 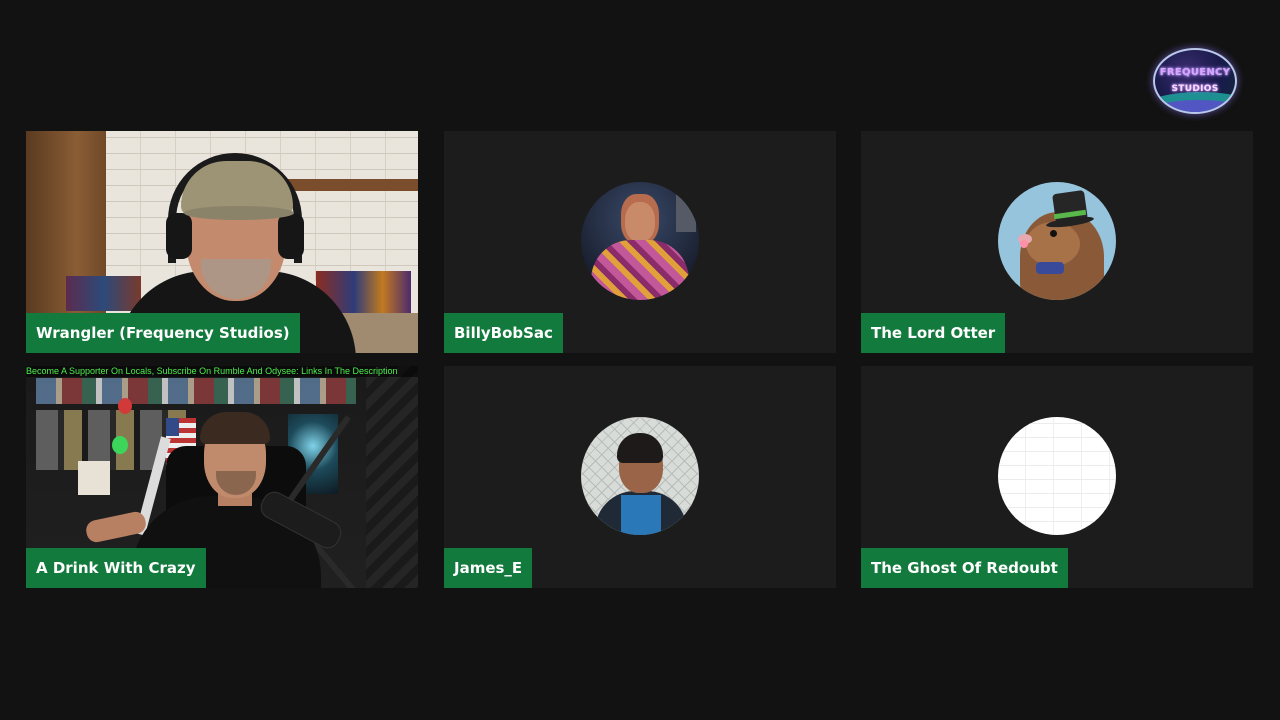 What do you see at coordinates (964, 568) in the screenshot?
I see `participant-name-tag: The Ghost Of Redoubt` at bounding box center [964, 568].